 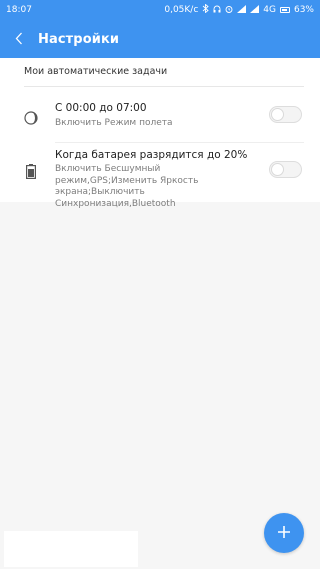 I want to click on bluetooth-icon, so click(x=205, y=9).